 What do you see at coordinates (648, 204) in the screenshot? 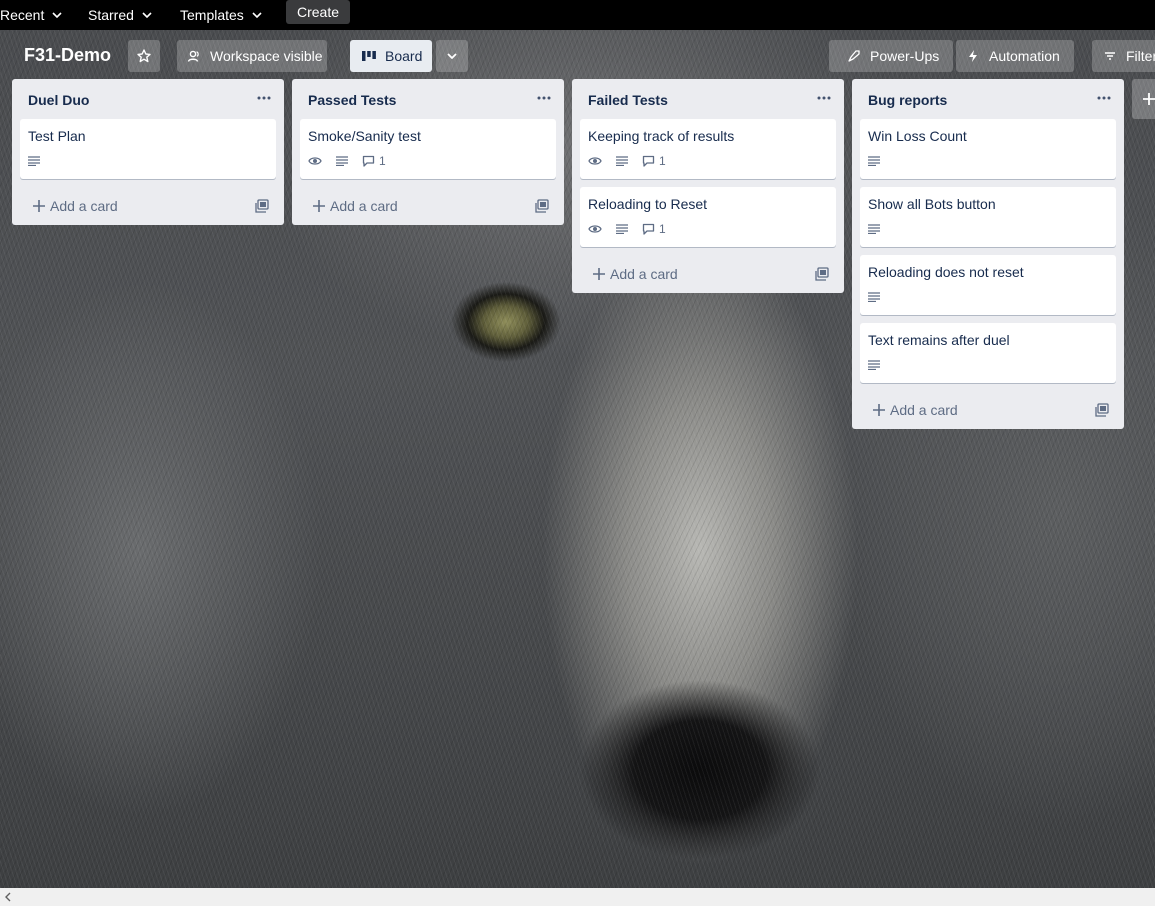
I see `card-title: Reloading to Reset` at bounding box center [648, 204].